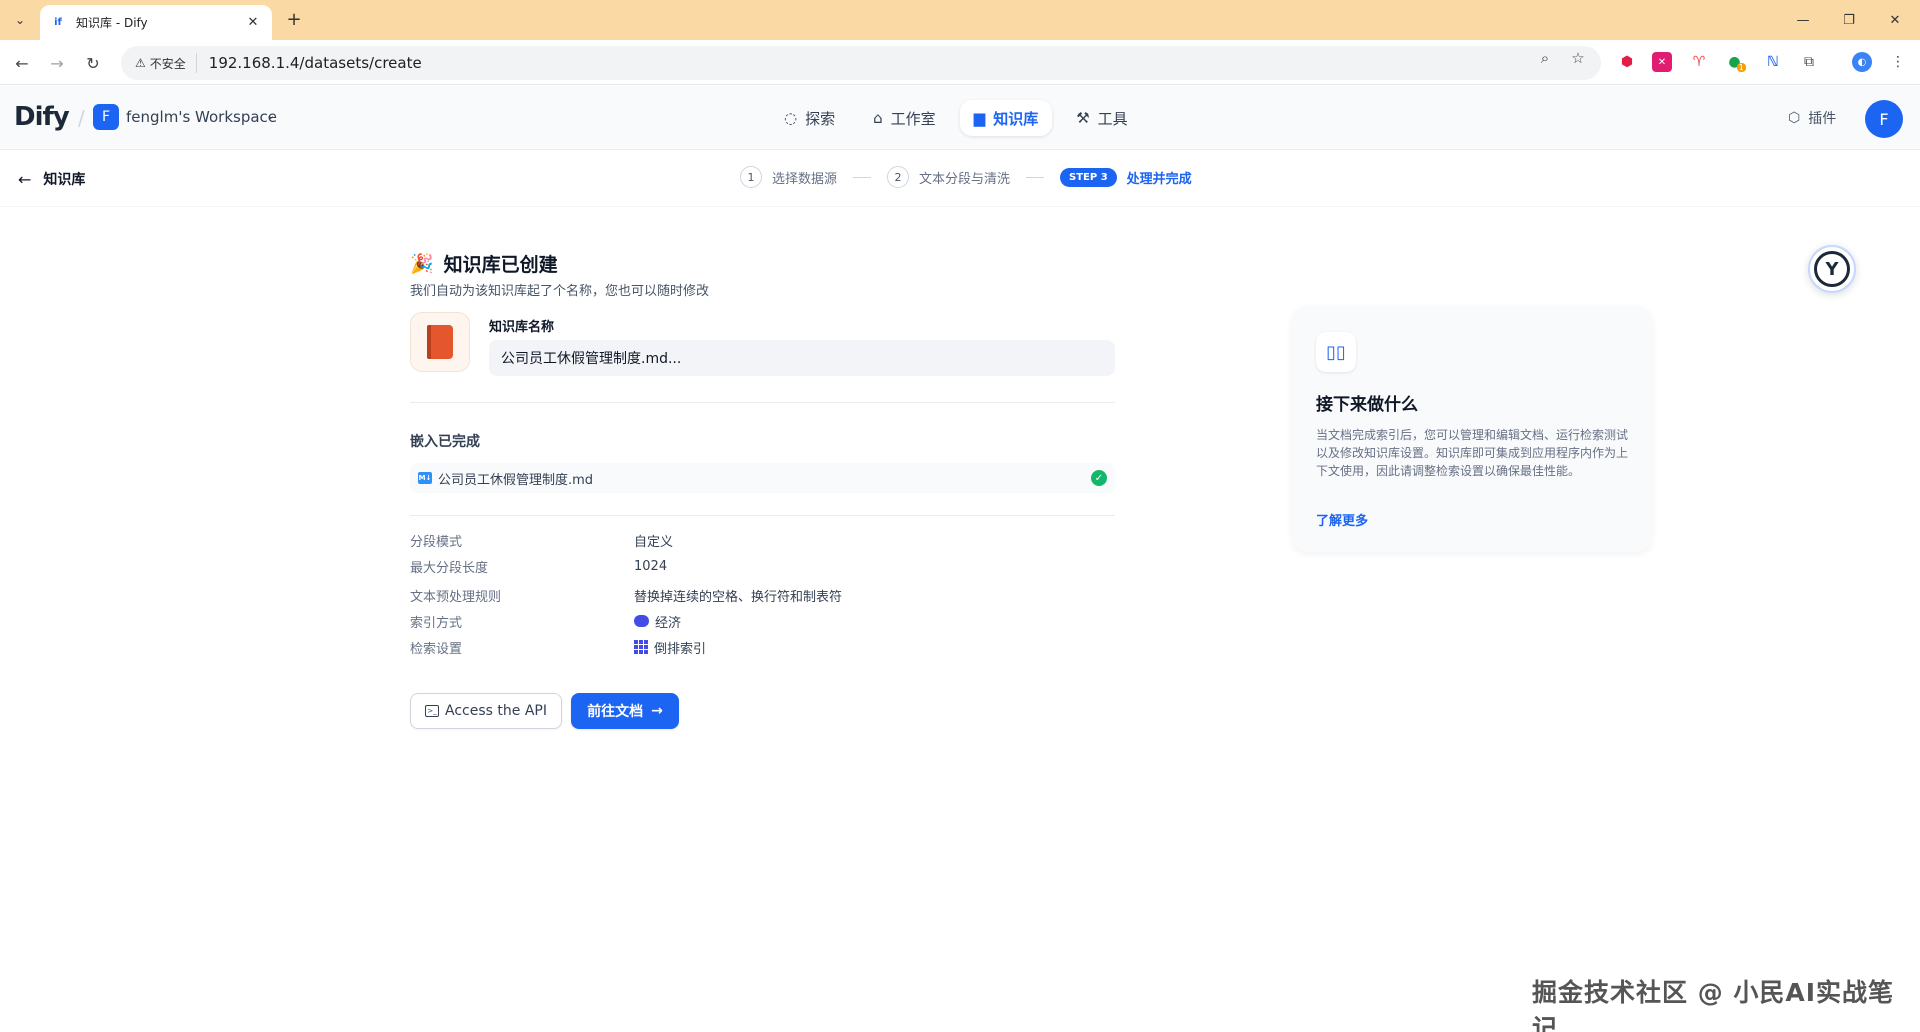  What do you see at coordinates (20, 20) in the screenshot?
I see `tab-search-icon: ⌄` at bounding box center [20, 20].